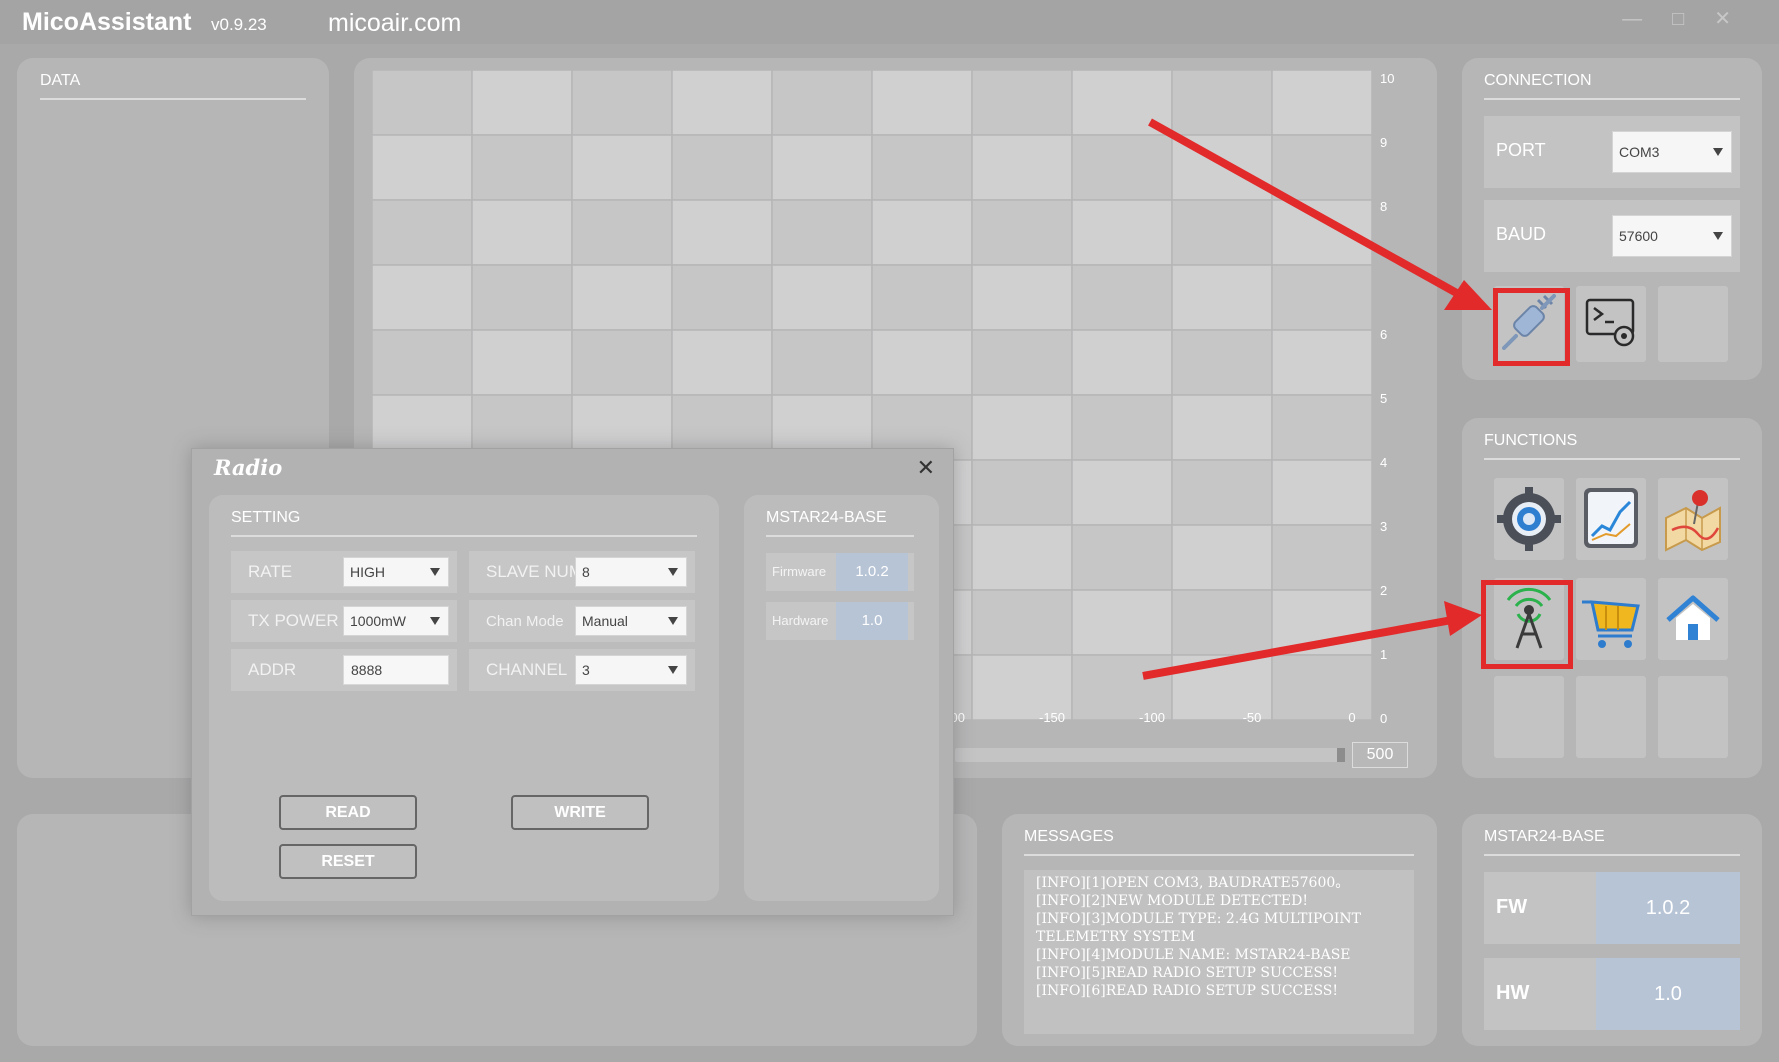  I want to click on annotation-arrows, so click(1317, 399).